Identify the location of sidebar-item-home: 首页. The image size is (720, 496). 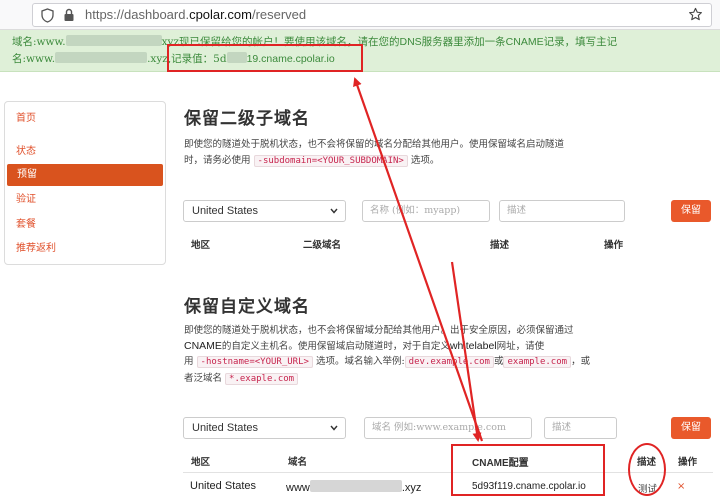
(85, 119).